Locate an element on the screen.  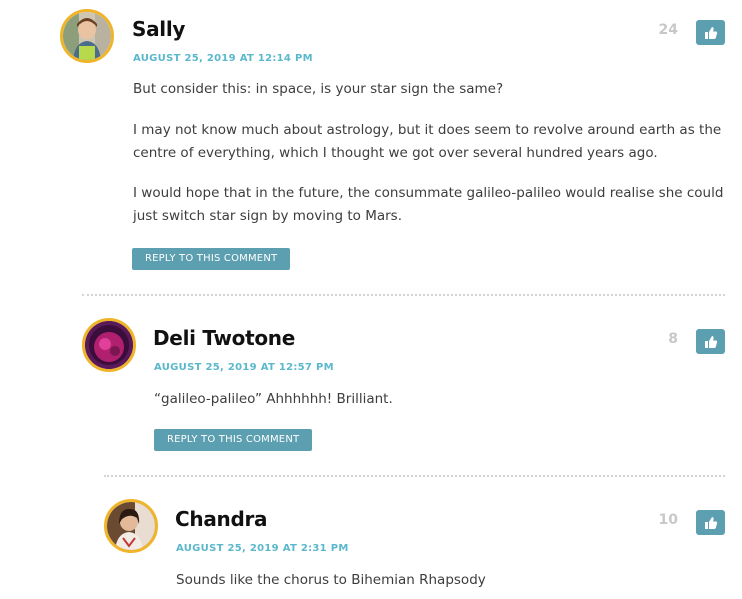
comment-author: Deli Twotone is located at coordinates (224, 338).